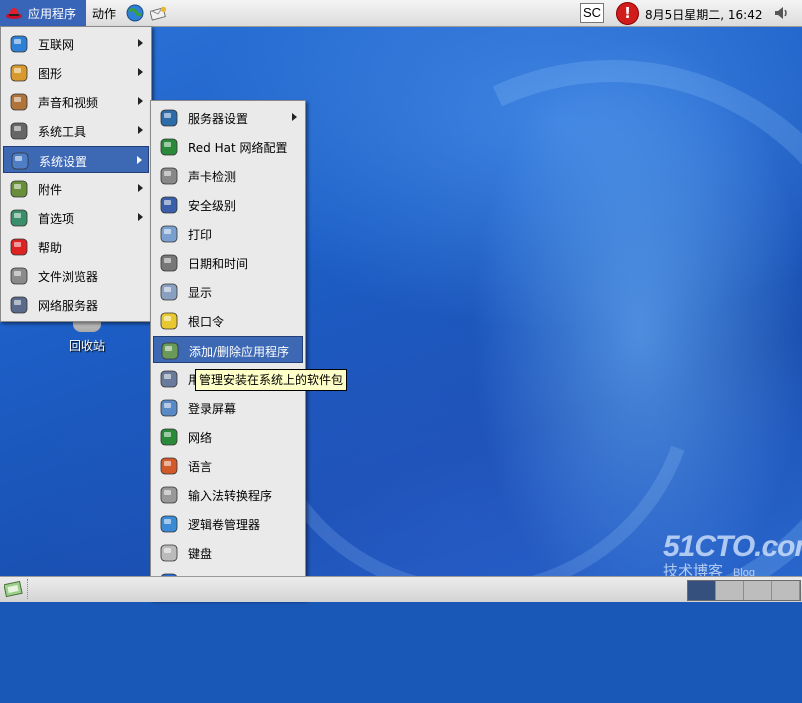 The image size is (802, 703). Describe the element at coordinates (228, 320) in the screenshot. I see `system-settings-item: 根口令` at that location.